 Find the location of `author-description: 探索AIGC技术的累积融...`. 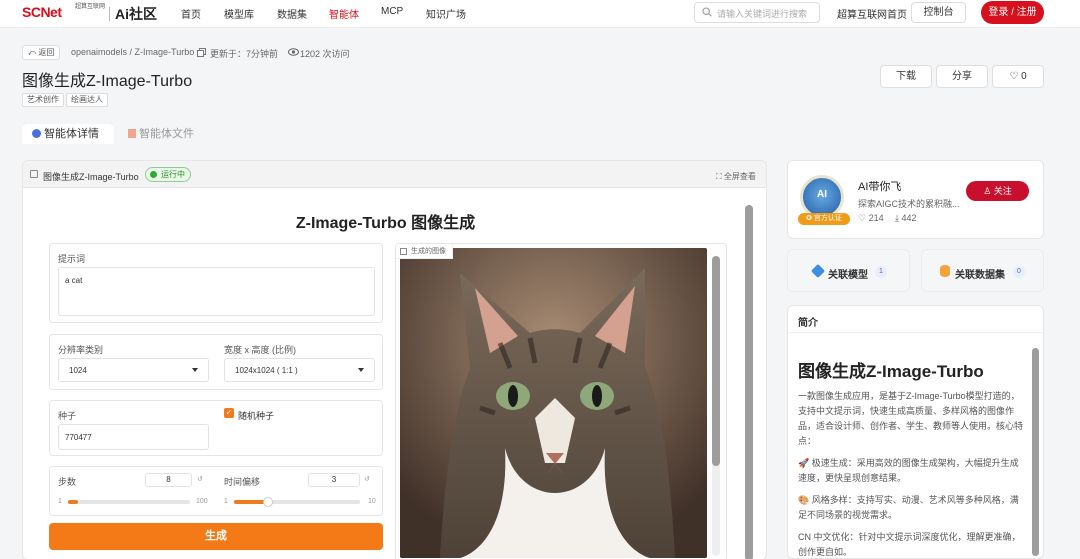

author-description: 探索AIGC技术的累积融... is located at coordinates (909, 204).